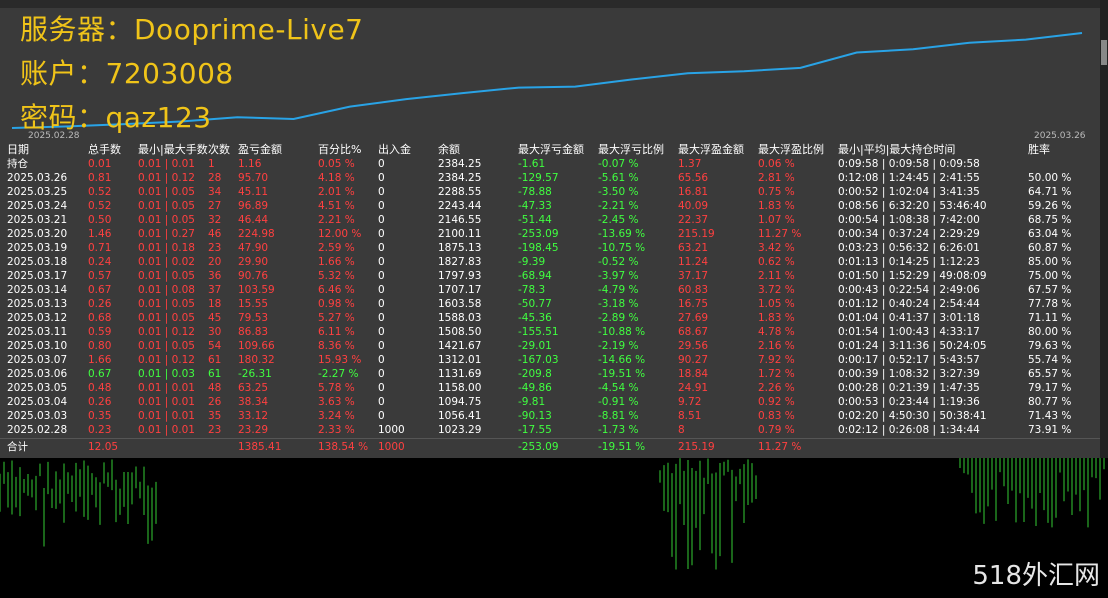 This screenshot has width=1108, height=598. What do you see at coordinates (912, 416) in the screenshot?
I see `table-cell: 0:02:20 | 4:50:30 | 50:38:41` at bounding box center [912, 416].